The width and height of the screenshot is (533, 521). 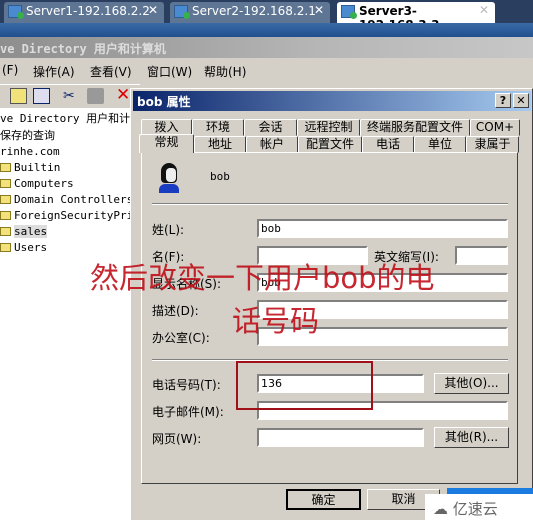 I want to click on tab-server1: Server1-192.168.2.2 ✕, so click(x=84, y=12).